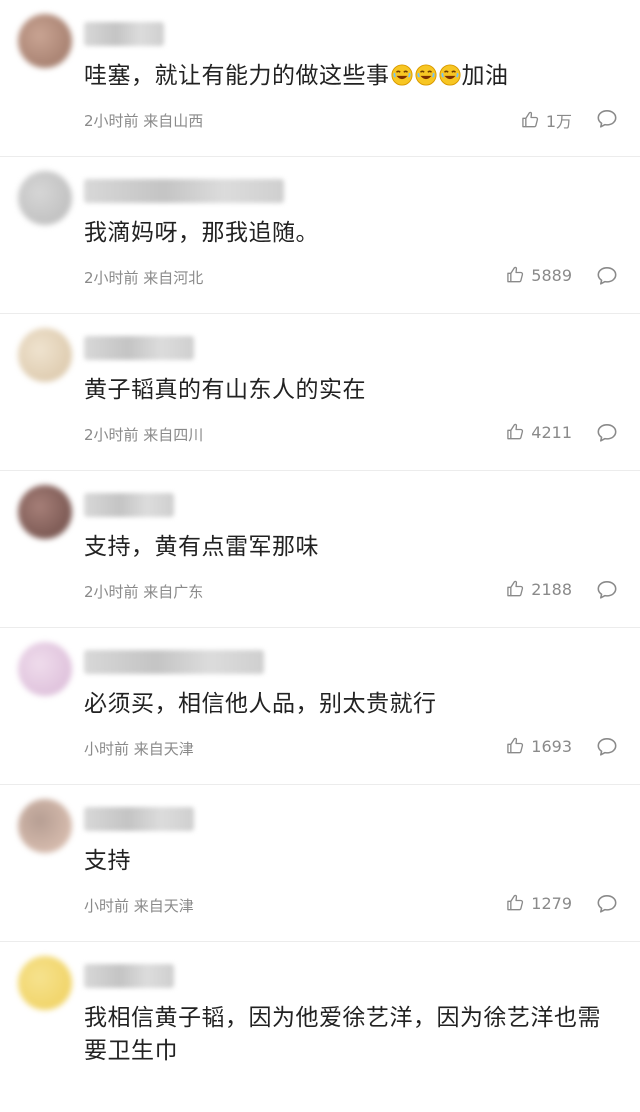  What do you see at coordinates (342, 1034) in the screenshot?
I see `comment-text: 我相信黄子韬，因为他爱徐艺洋，因为徐艺洋也需要卫生巾` at bounding box center [342, 1034].